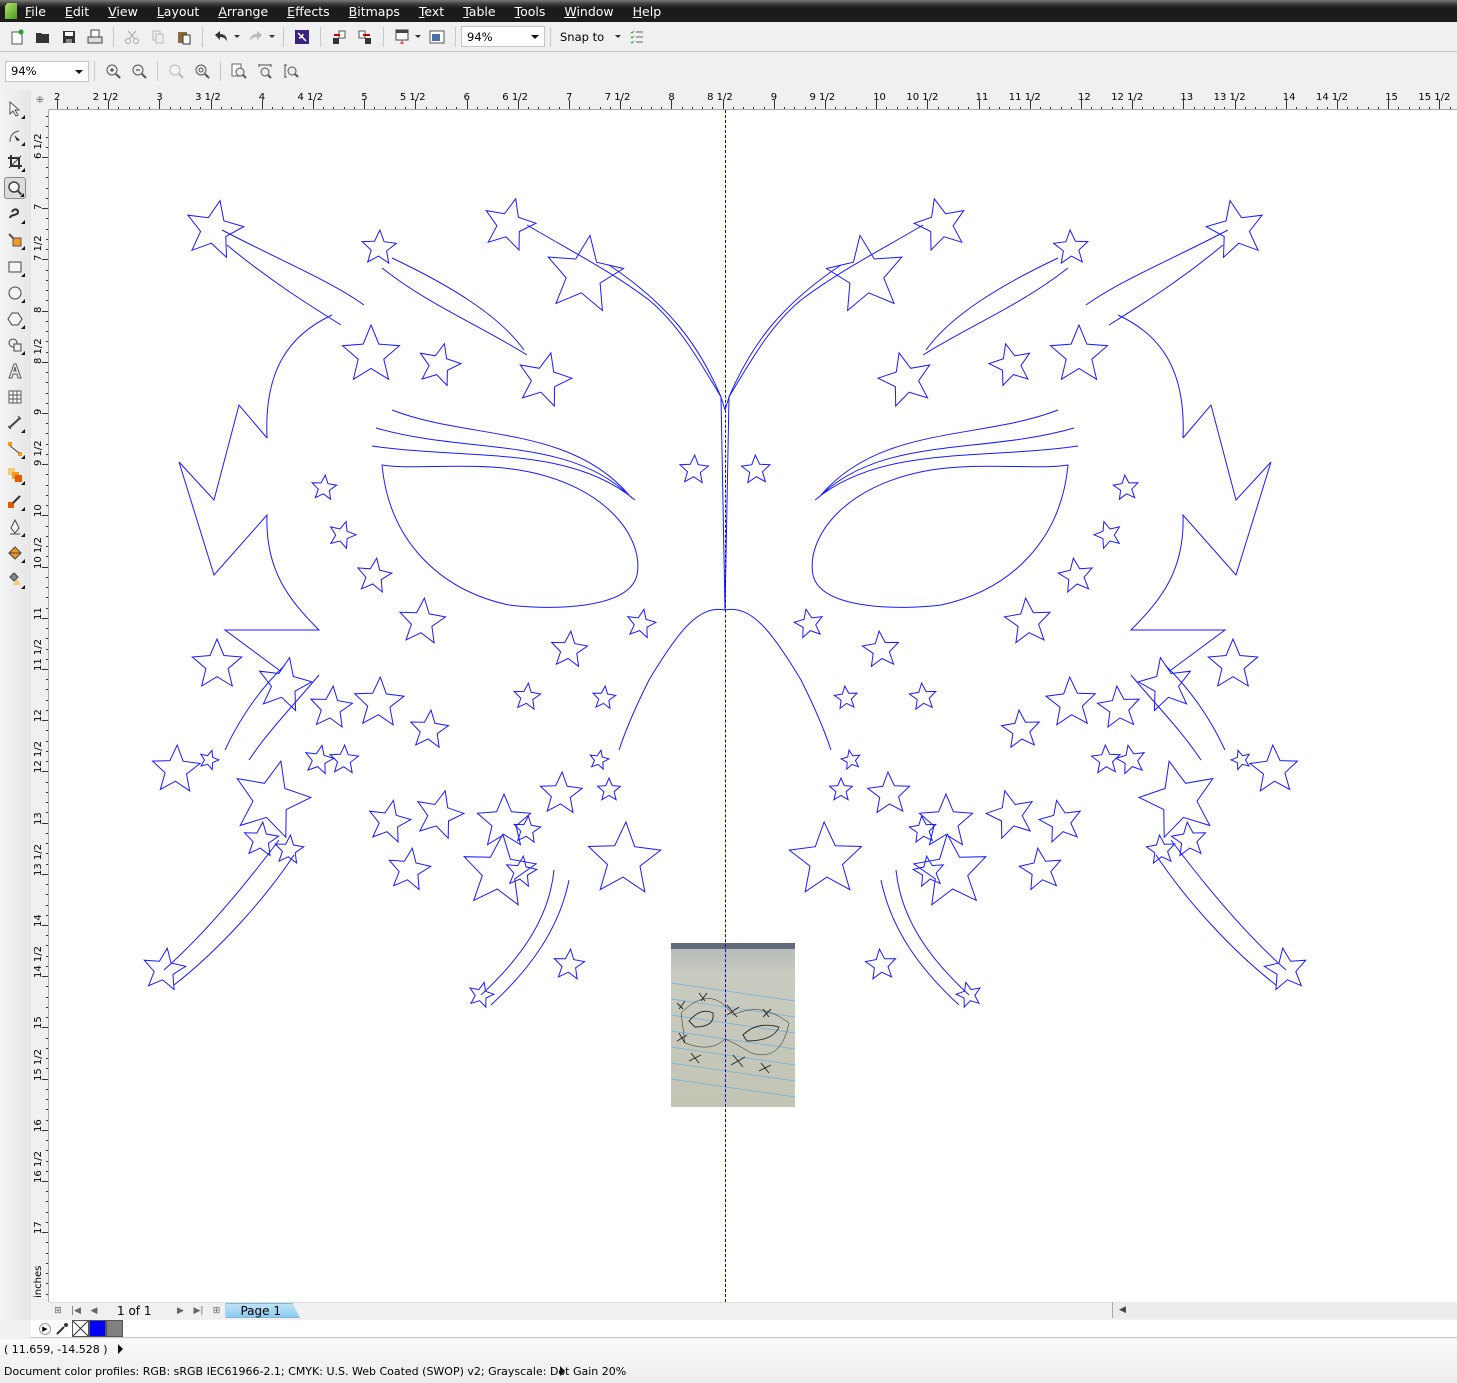 The image size is (1457, 1383). What do you see at coordinates (588, 11) in the screenshot?
I see `menu-window: Window` at bounding box center [588, 11].